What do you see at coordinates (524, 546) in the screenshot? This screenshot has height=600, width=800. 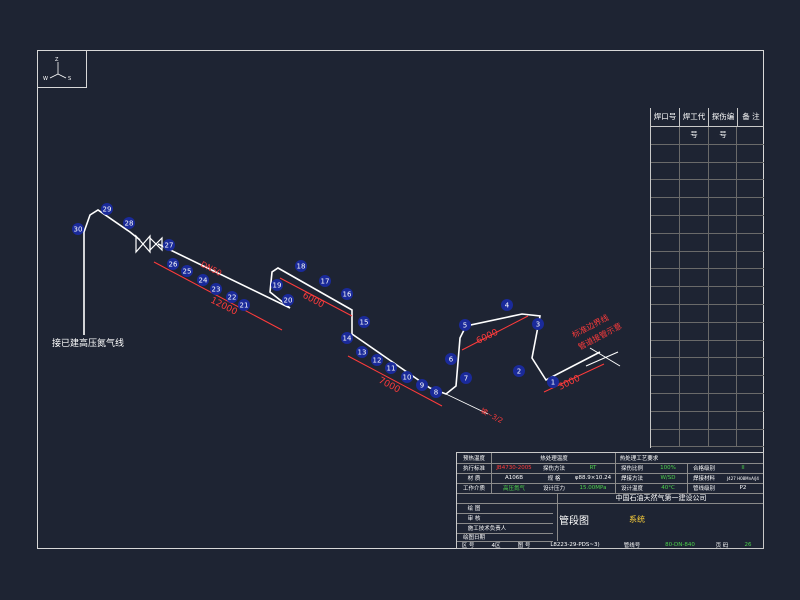 I see `tb-label: 图 号` at bounding box center [524, 546].